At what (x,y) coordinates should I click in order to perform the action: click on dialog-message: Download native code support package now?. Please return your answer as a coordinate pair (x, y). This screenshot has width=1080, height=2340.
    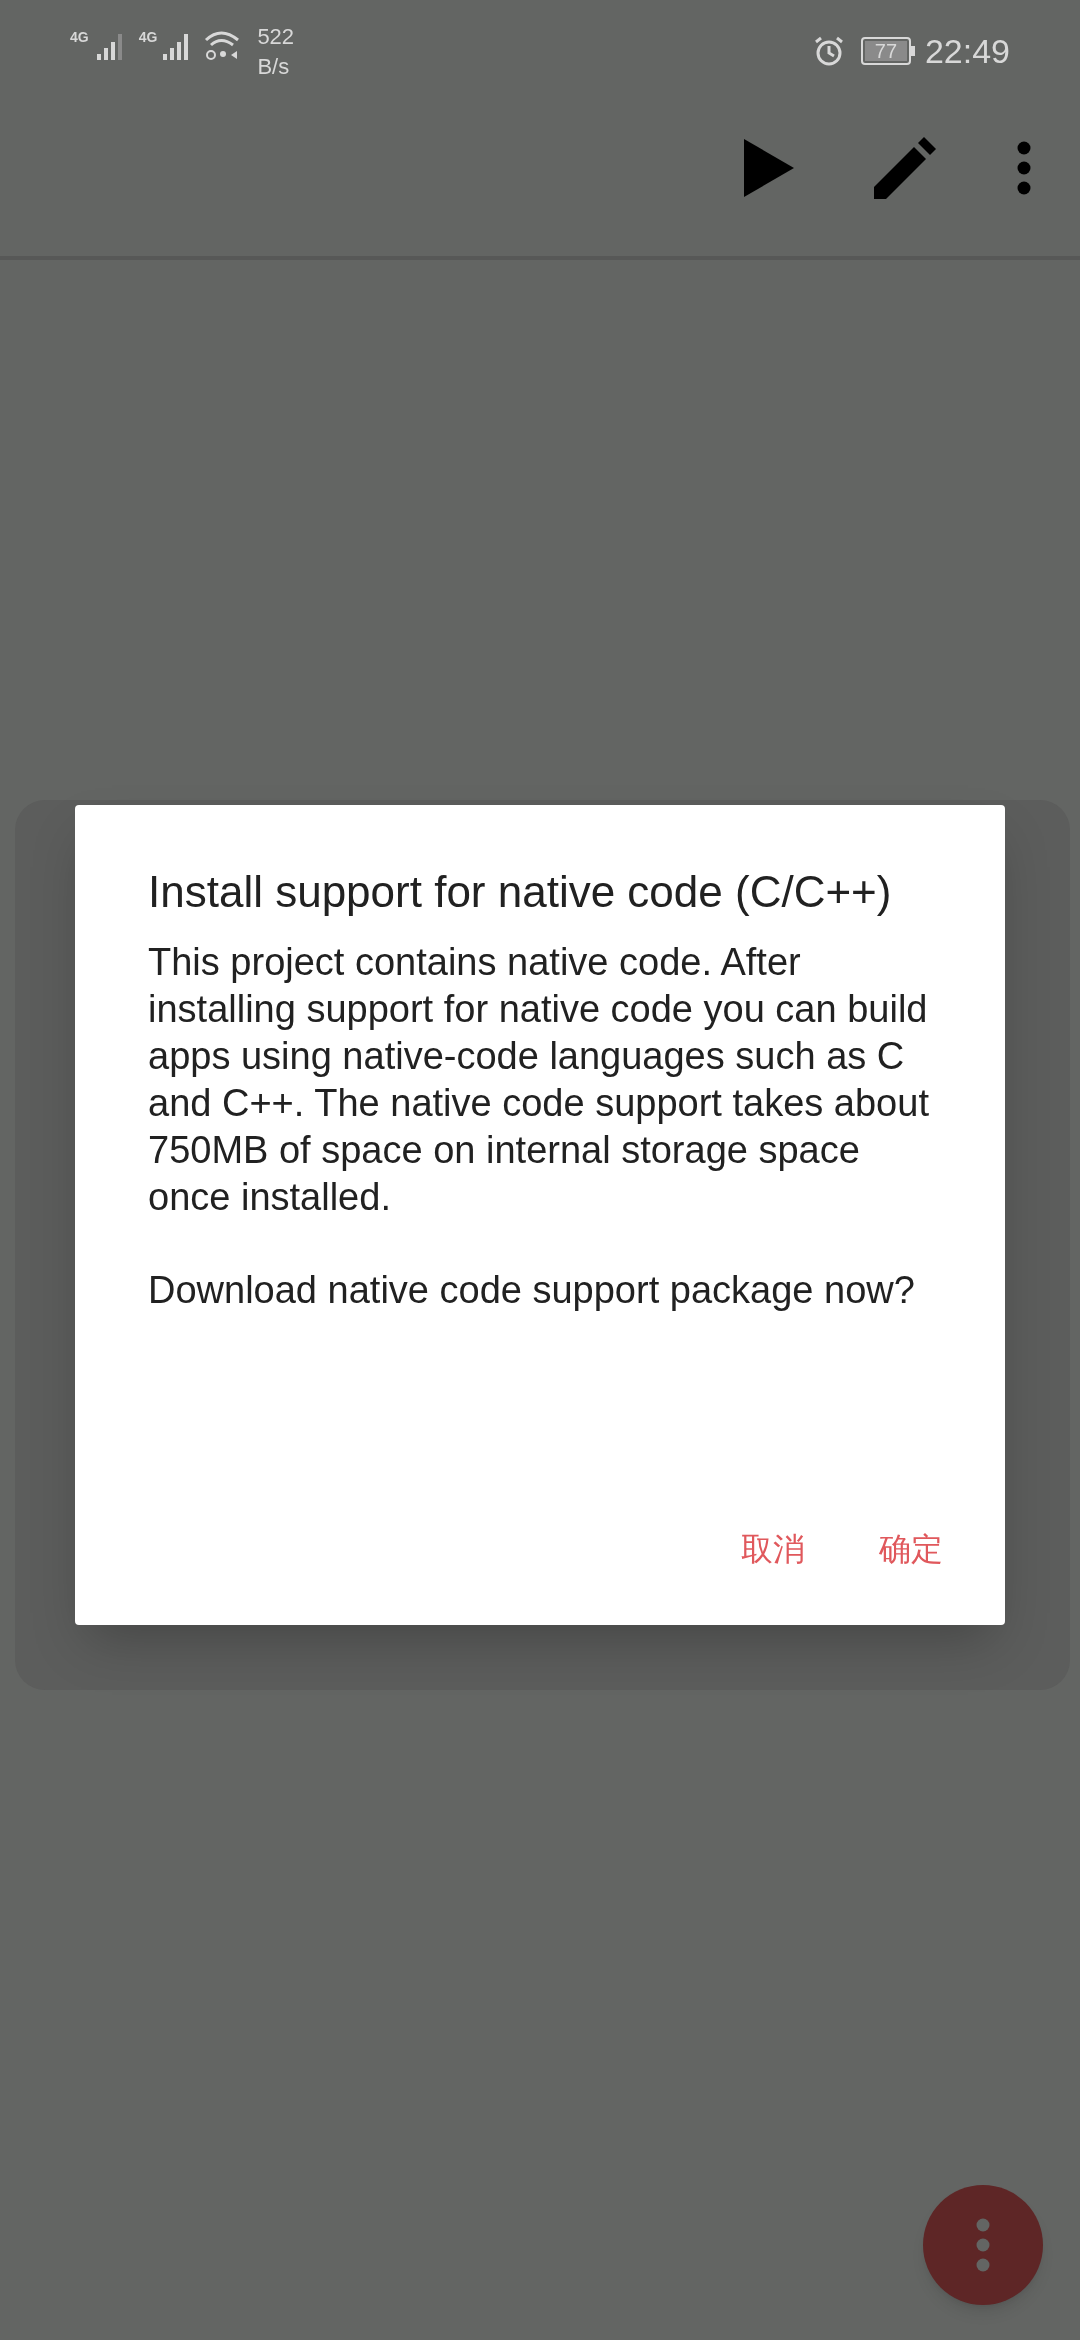
    Looking at the image, I should click on (532, 1290).